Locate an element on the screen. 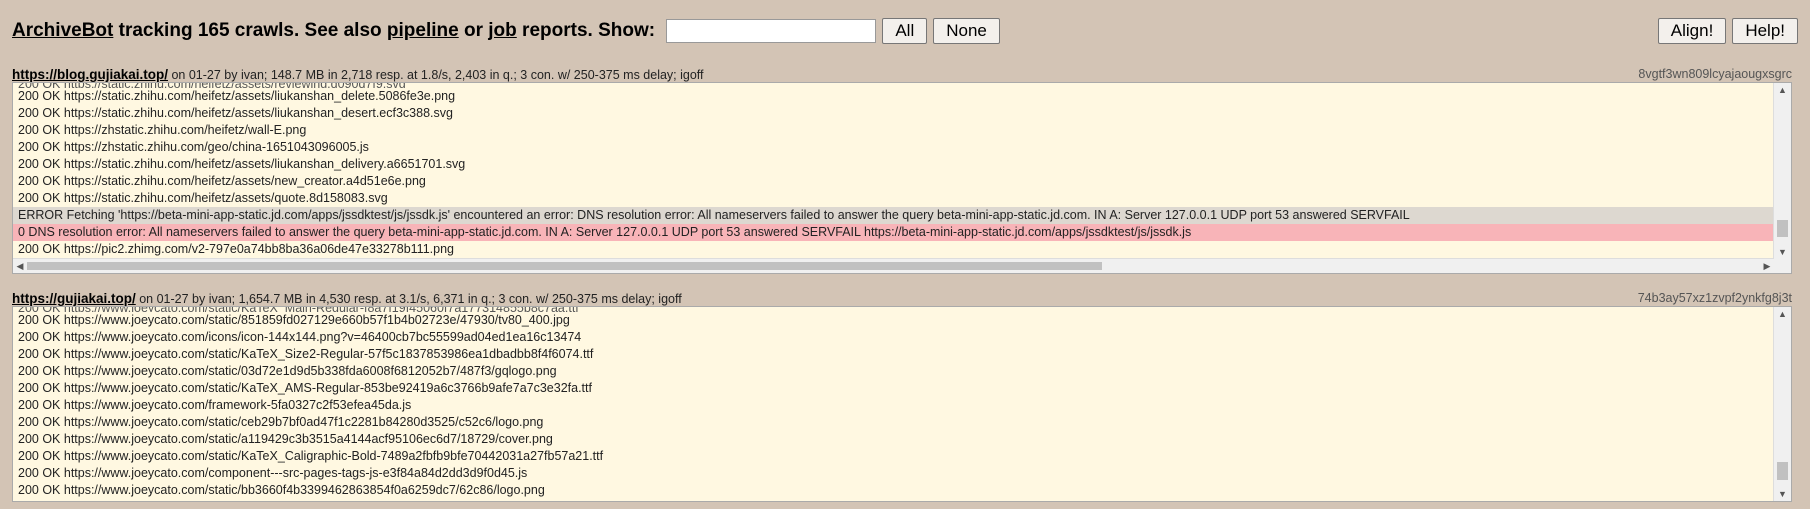 The height and width of the screenshot is (509, 1810). reports-text: reports. Show: is located at coordinates (588, 30).